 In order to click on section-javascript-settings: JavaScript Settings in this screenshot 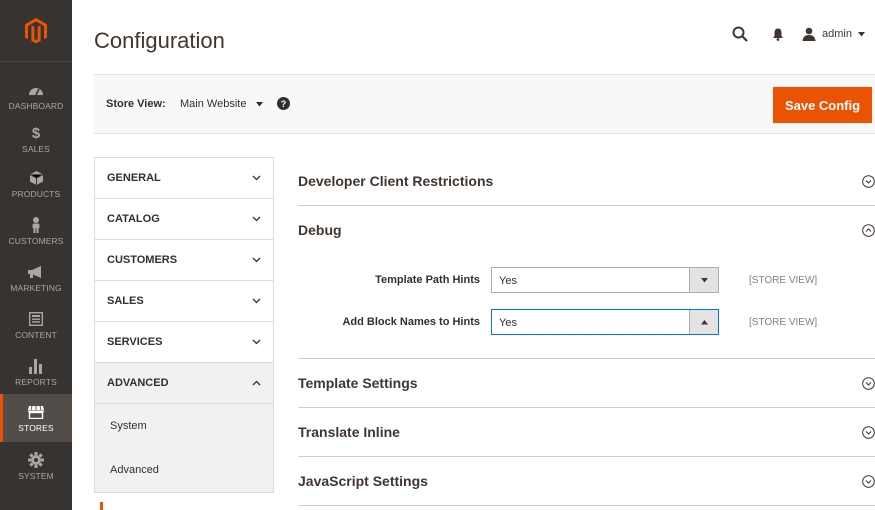, I will do `click(586, 481)`.